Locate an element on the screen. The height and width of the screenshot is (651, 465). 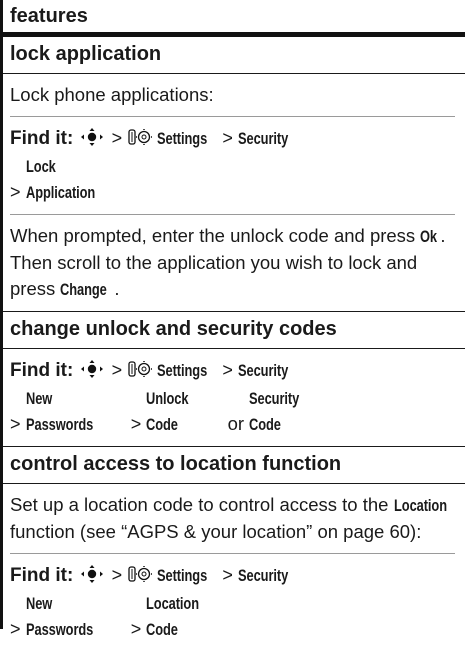
instruction-part: . is located at coordinates (117, 288).